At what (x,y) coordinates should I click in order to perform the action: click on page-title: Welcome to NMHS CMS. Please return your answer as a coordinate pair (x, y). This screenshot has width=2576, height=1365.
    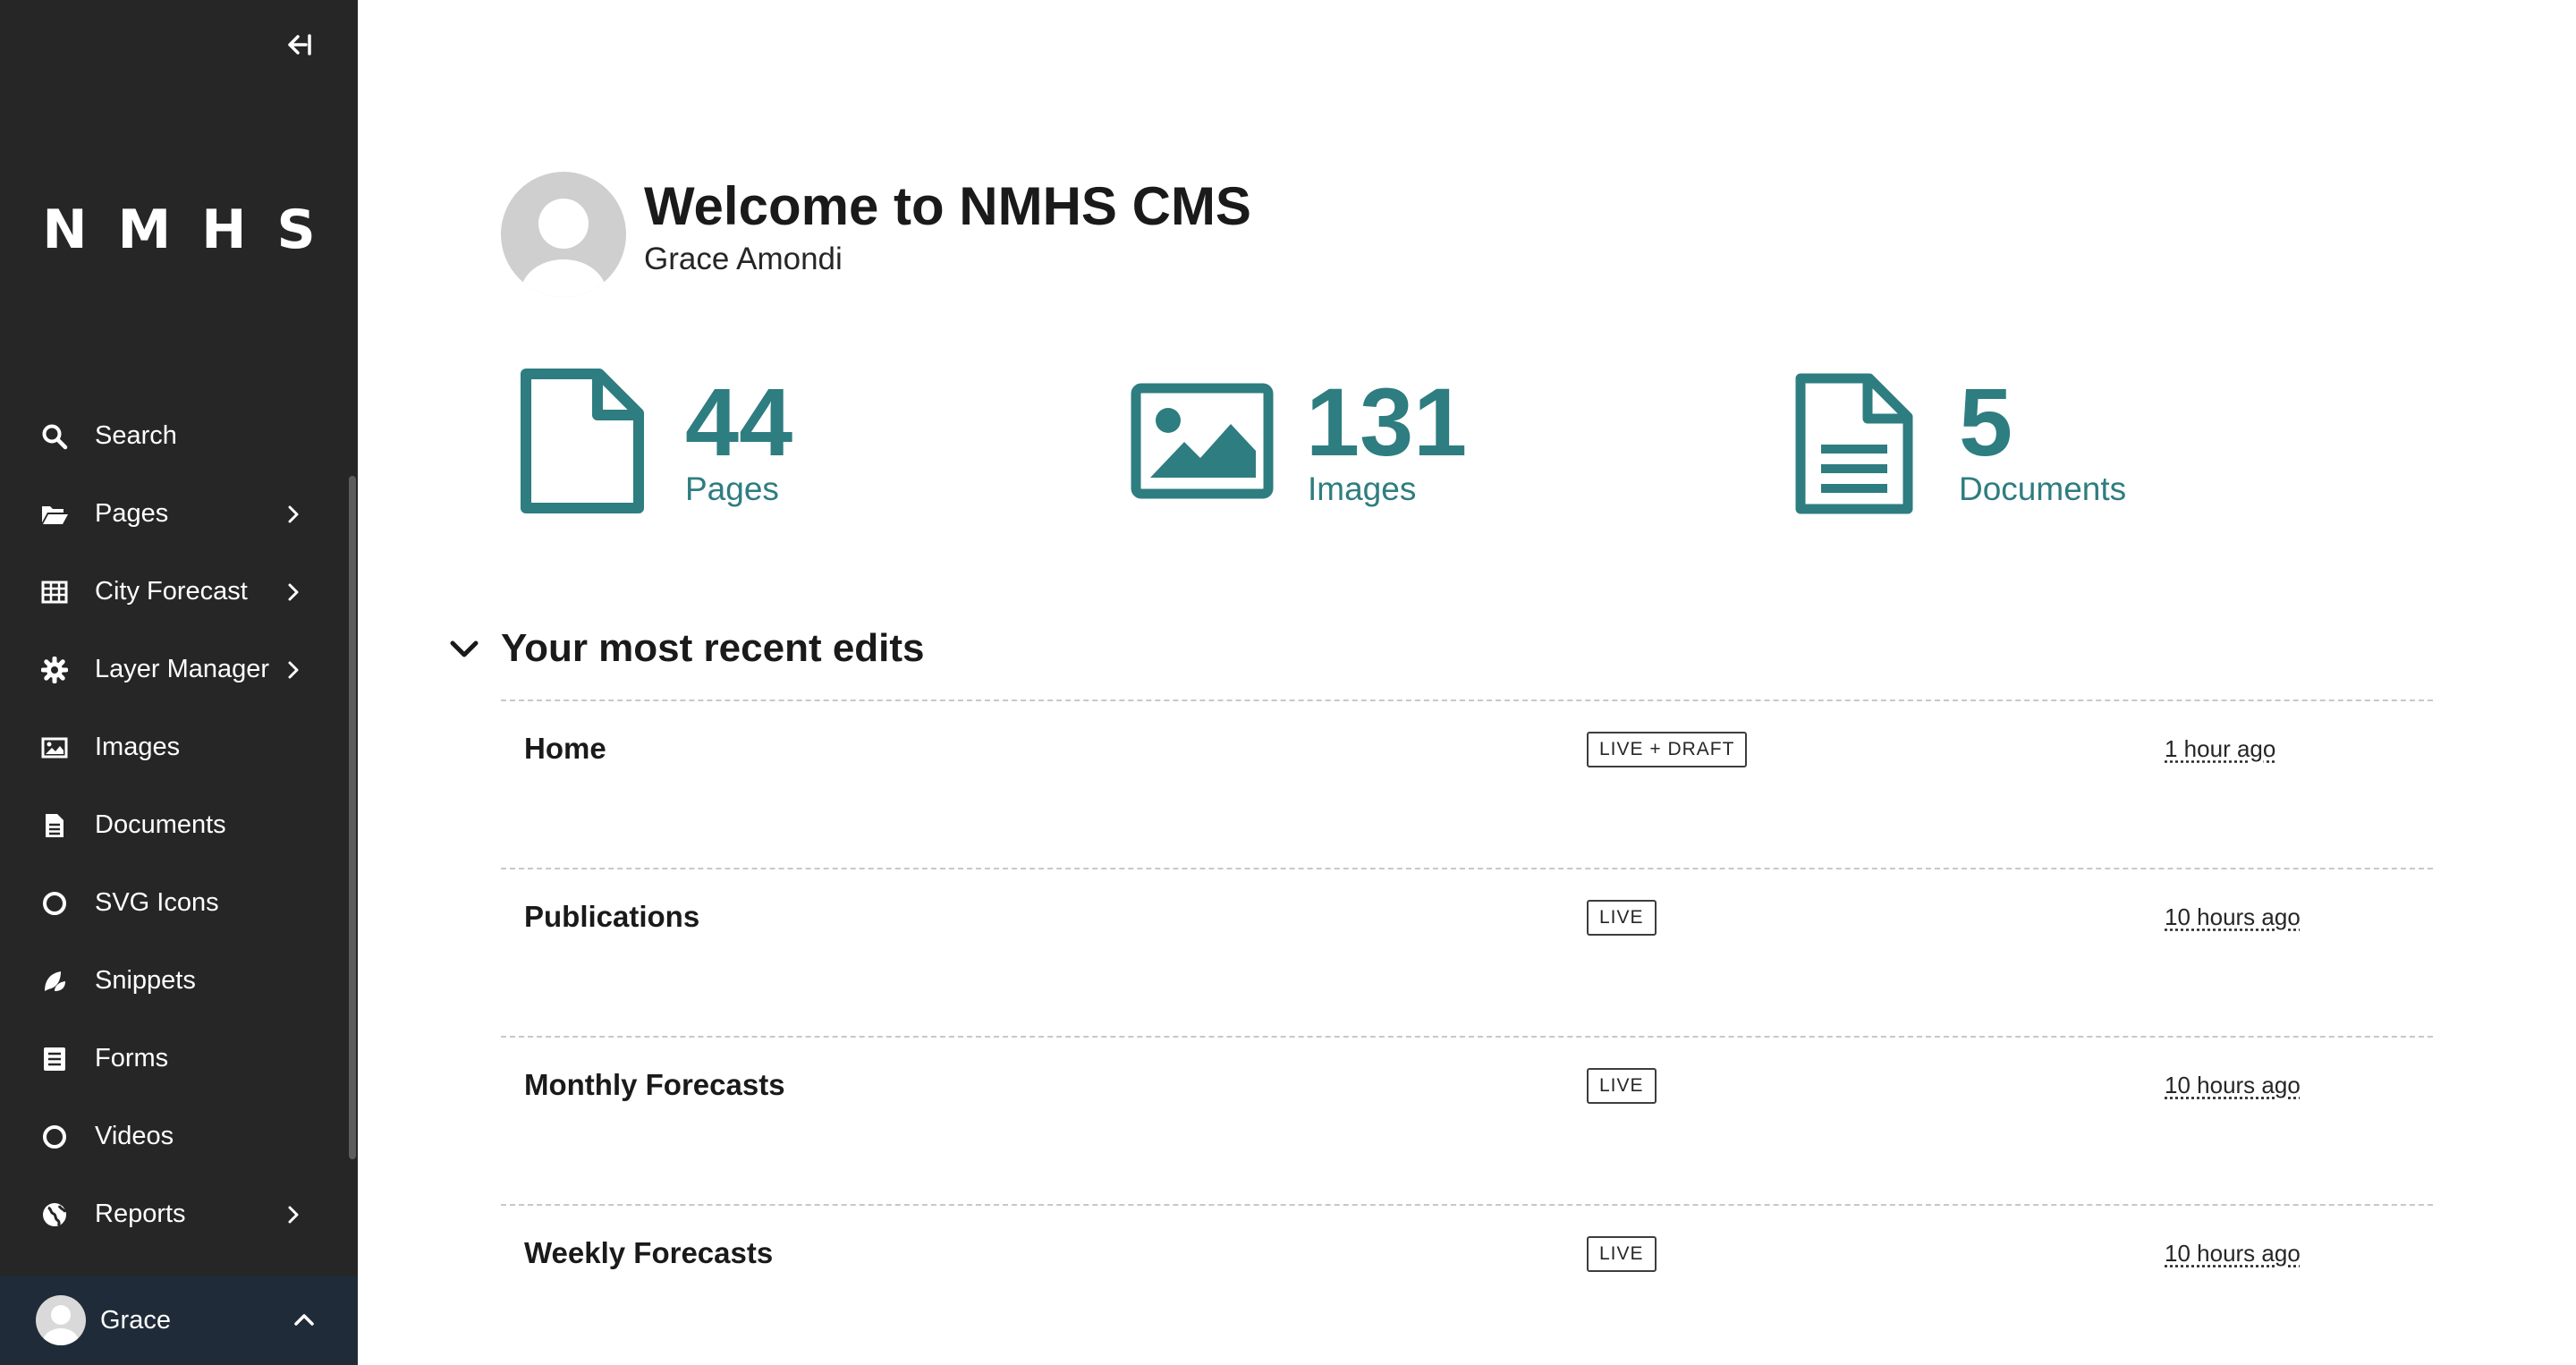
    Looking at the image, I should click on (947, 206).